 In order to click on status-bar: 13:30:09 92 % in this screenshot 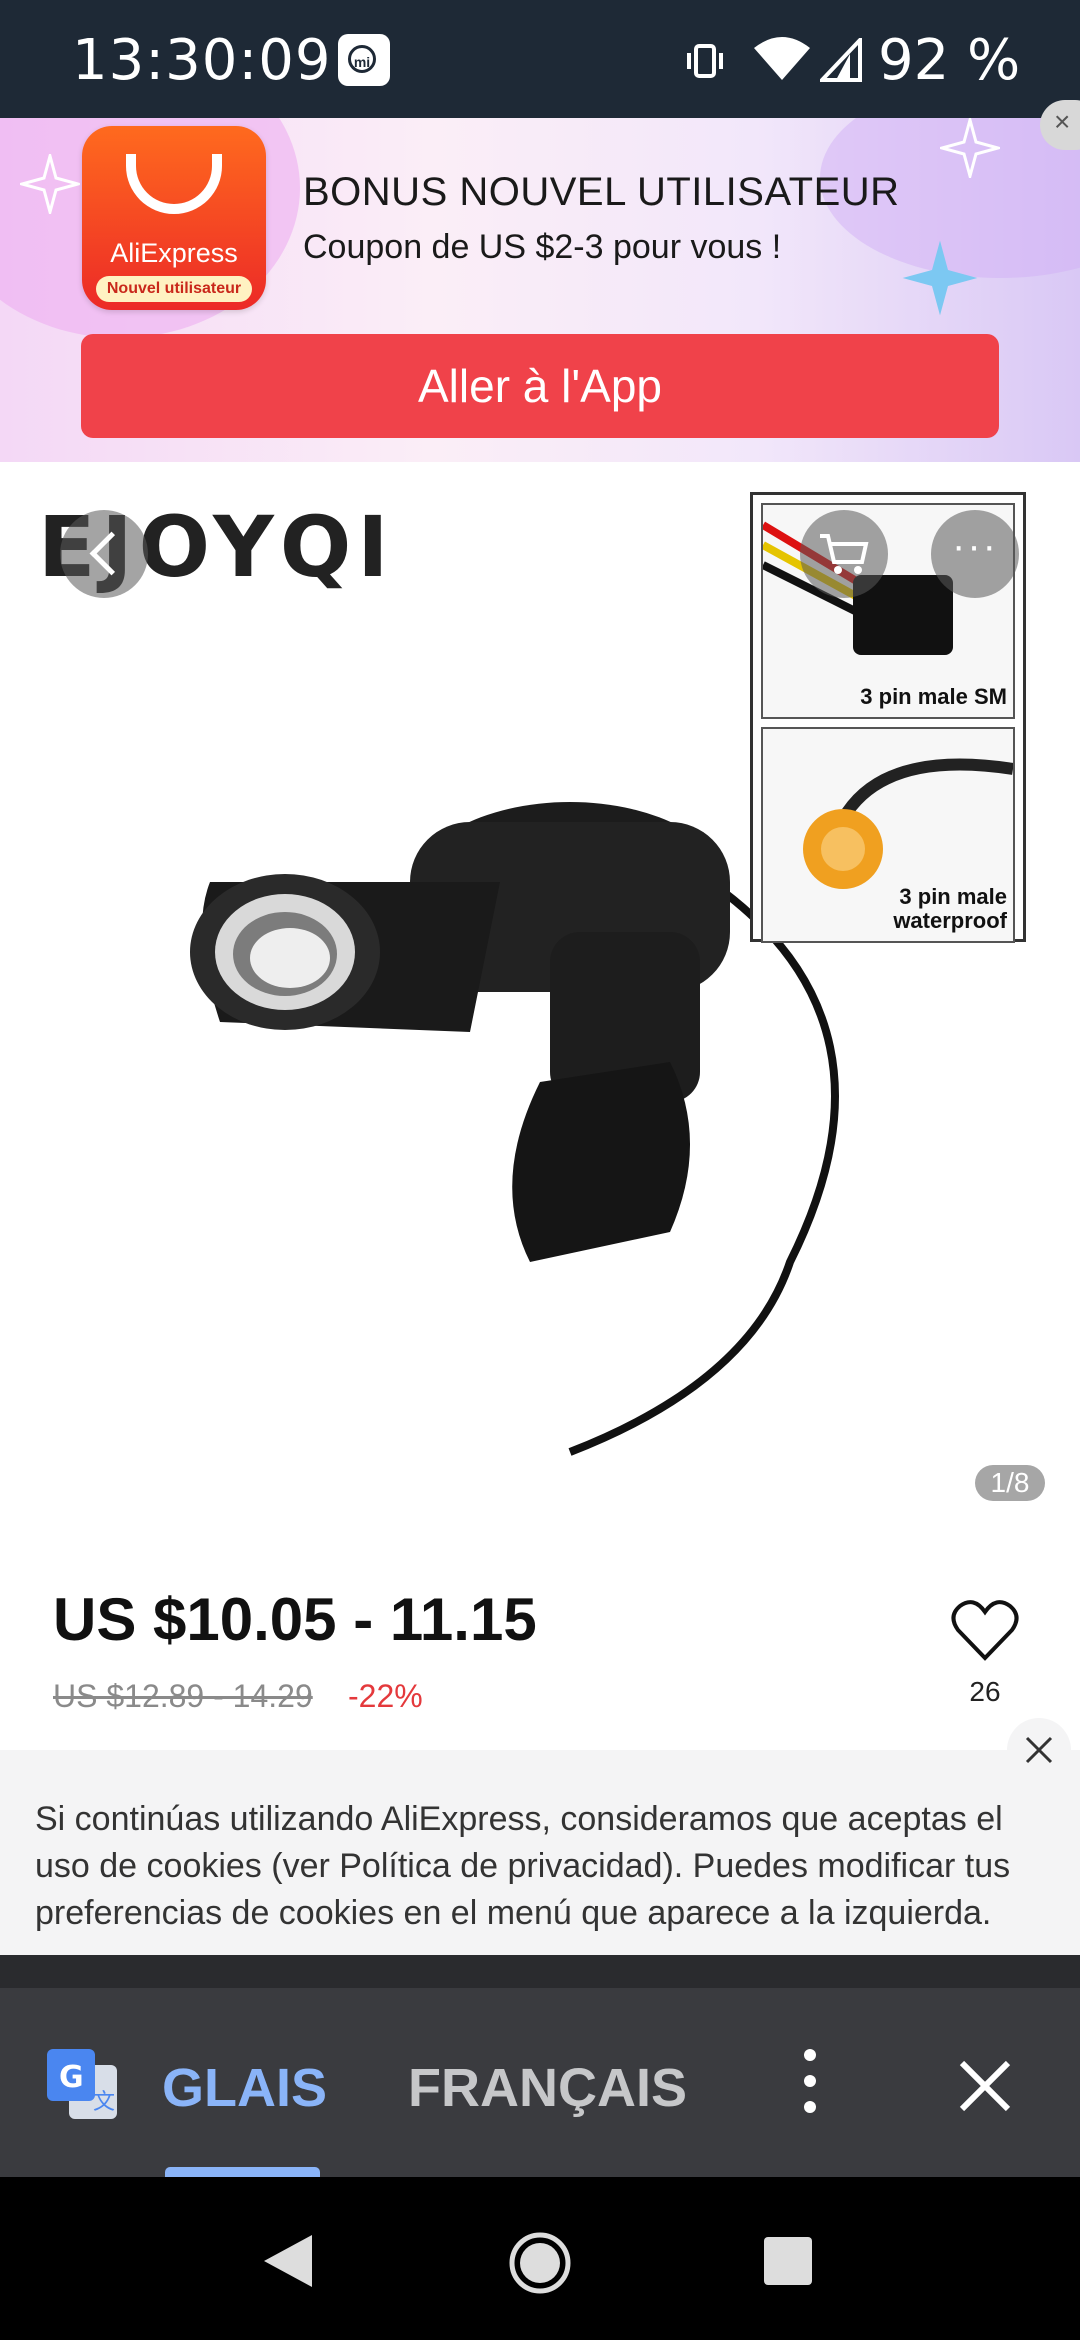, I will do `click(540, 59)`.